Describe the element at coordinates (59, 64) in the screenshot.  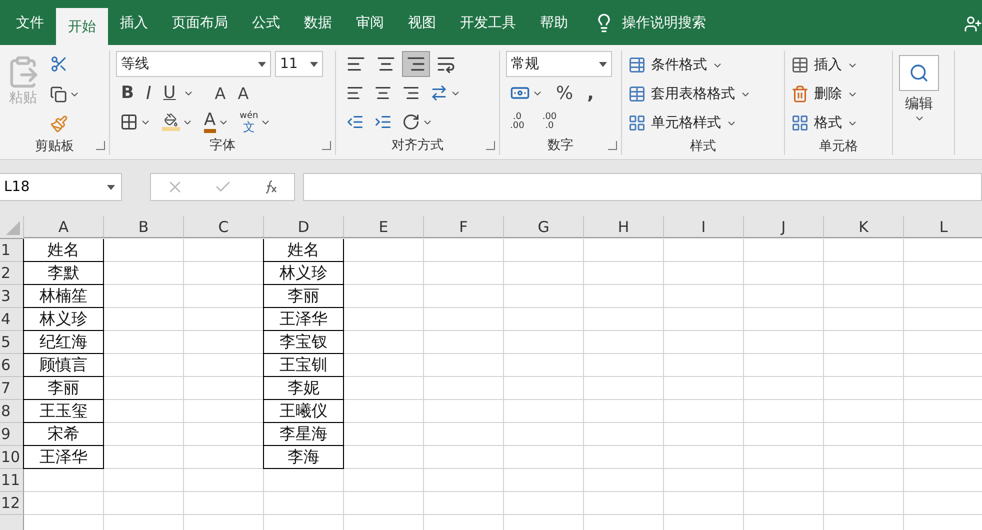
I see `scissors-icon` at that location.